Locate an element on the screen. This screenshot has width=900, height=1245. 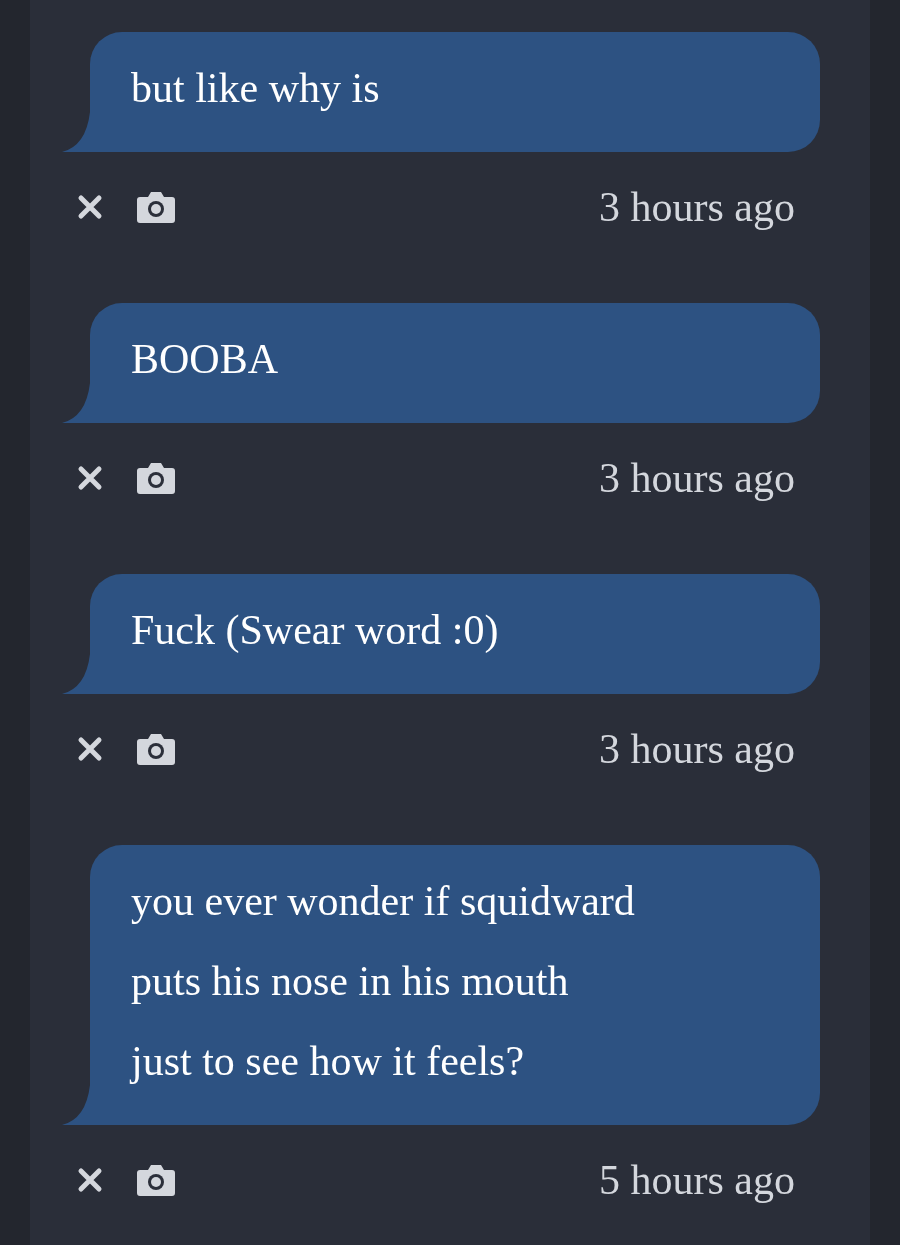
message-text: but like why is is located at coordinates (255, 88).